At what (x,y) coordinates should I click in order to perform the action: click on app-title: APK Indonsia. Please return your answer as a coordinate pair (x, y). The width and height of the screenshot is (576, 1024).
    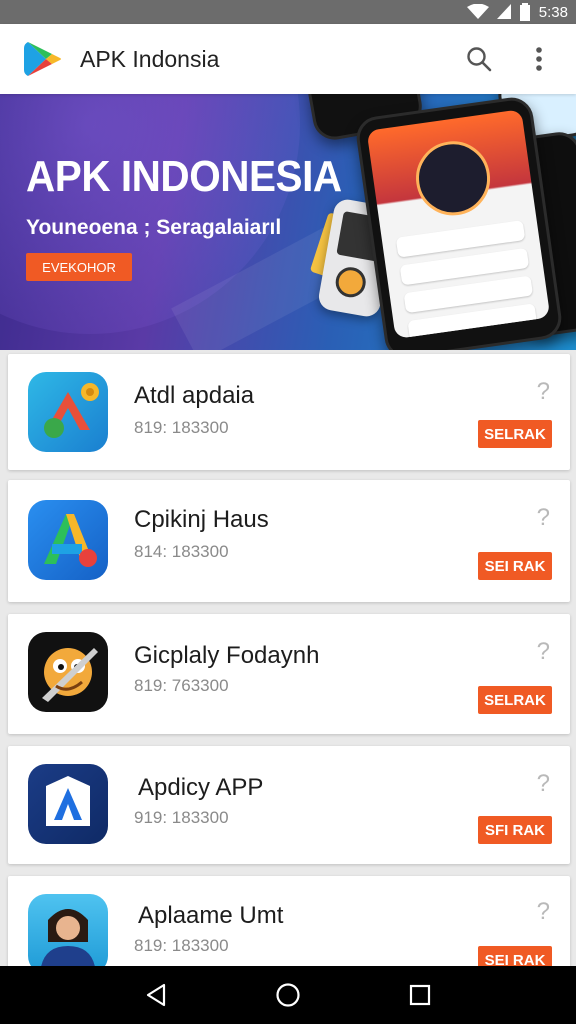
    Looking at the image, I should click on (150, 58).